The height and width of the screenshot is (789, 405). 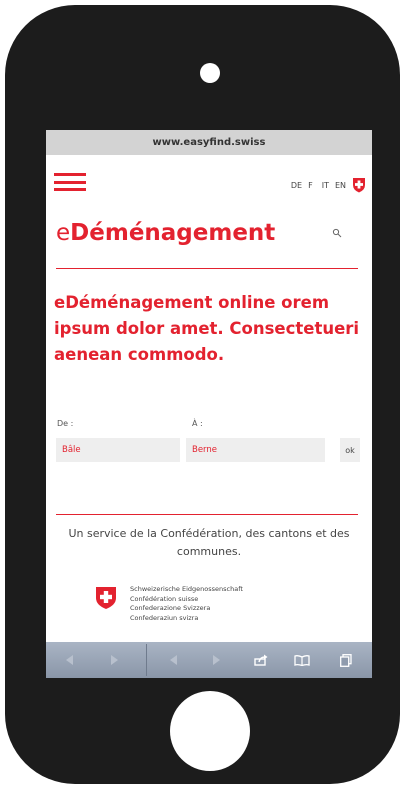 I want to click on lang-de: DE, so click(x=296, y=185).